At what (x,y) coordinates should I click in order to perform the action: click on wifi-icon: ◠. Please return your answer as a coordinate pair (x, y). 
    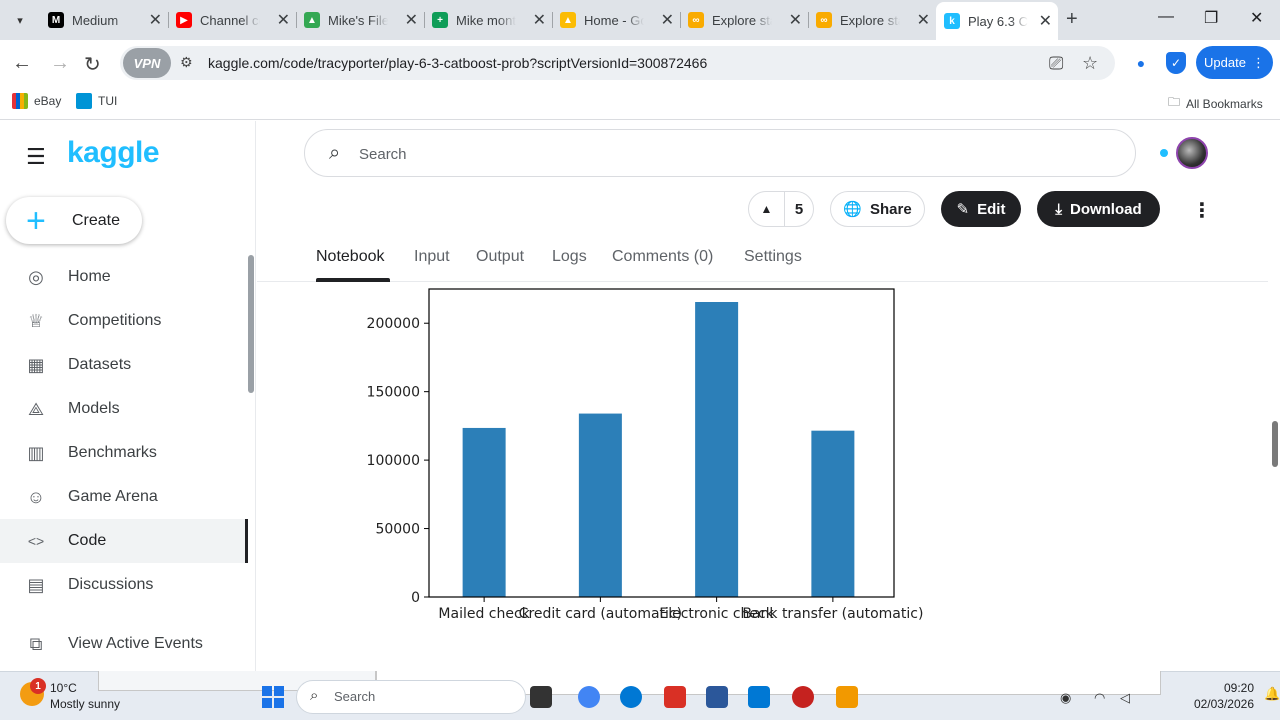
    Looking at the image, I should click on (1099, 698).